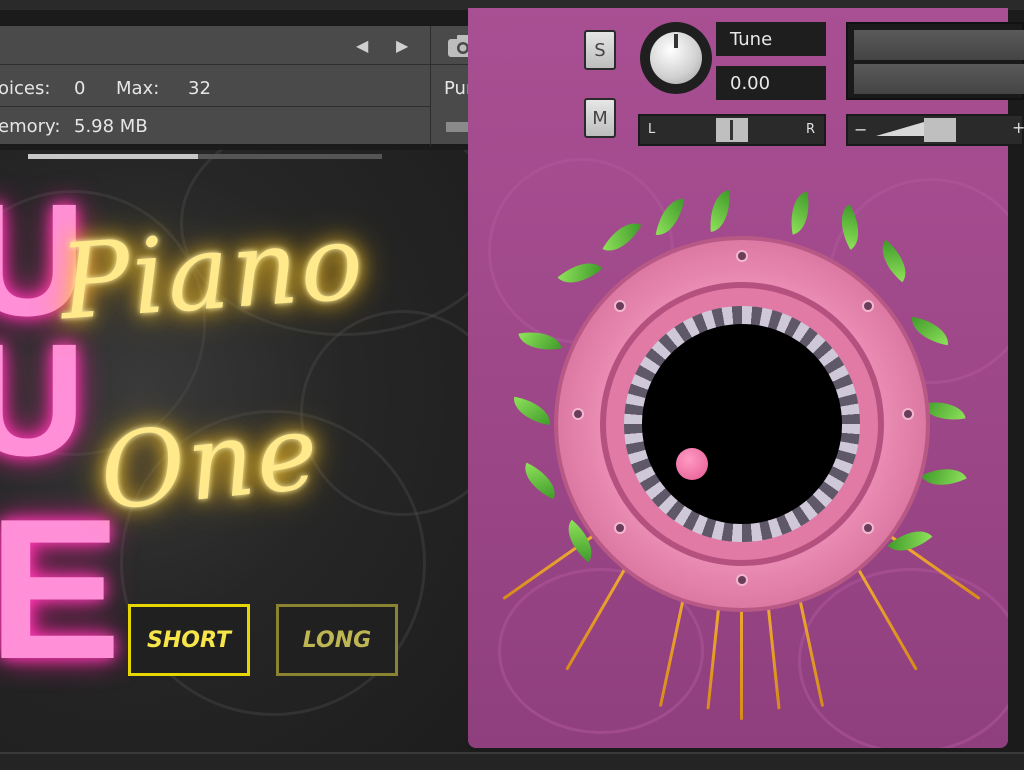 The width and height of the screenshot is (1024, 770). I want to click on level-meter, so click(935, 61).